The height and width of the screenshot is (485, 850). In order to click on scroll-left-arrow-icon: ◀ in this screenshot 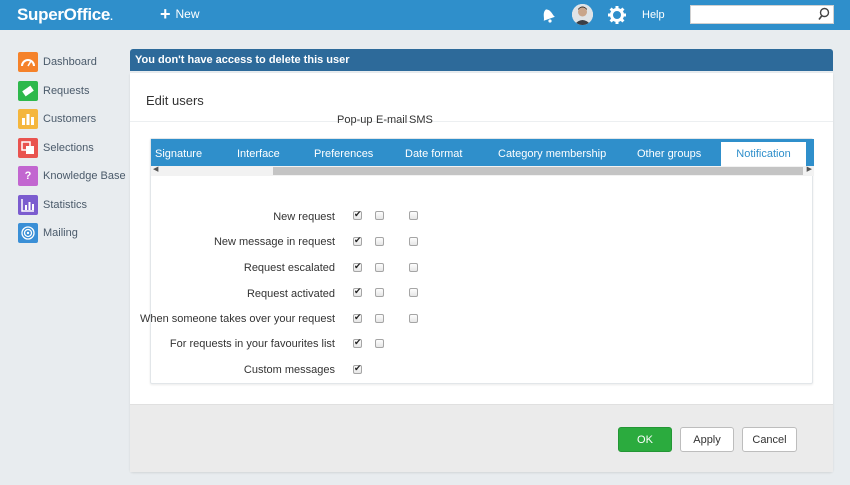, I will do `click(155, 169)`.